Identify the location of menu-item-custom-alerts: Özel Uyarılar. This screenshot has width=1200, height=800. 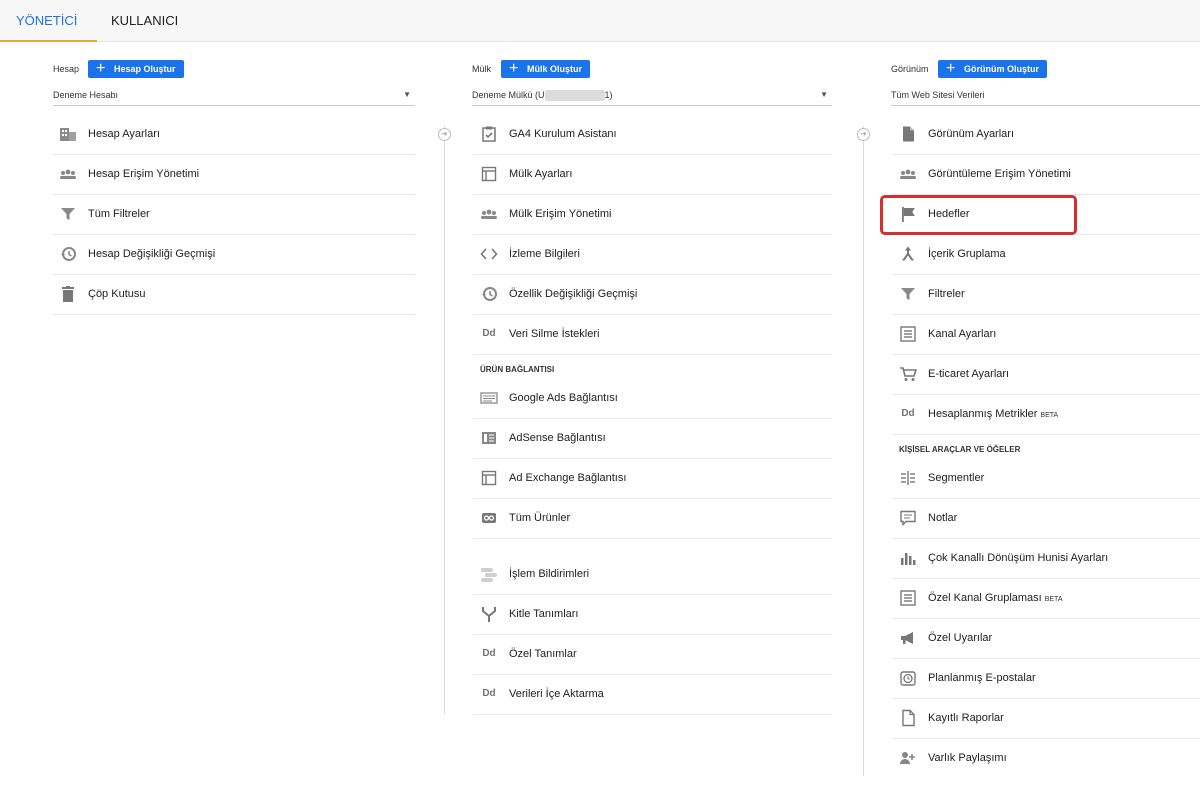
(1046, 639).